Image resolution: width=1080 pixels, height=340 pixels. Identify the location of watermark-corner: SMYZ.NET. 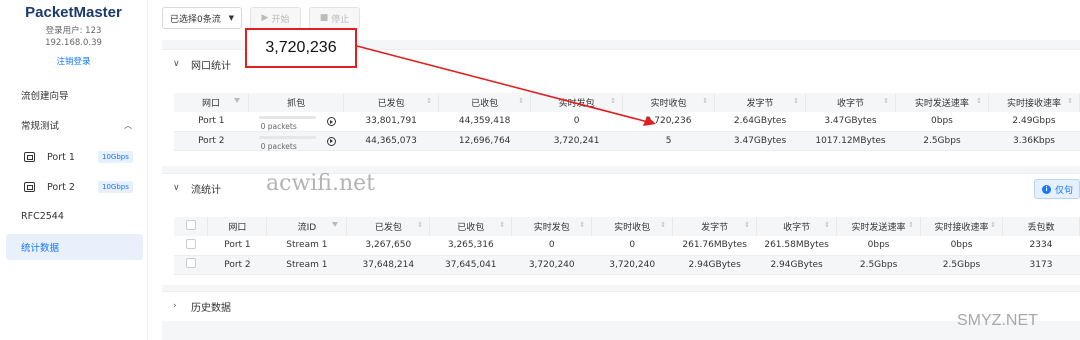
(997, 320).